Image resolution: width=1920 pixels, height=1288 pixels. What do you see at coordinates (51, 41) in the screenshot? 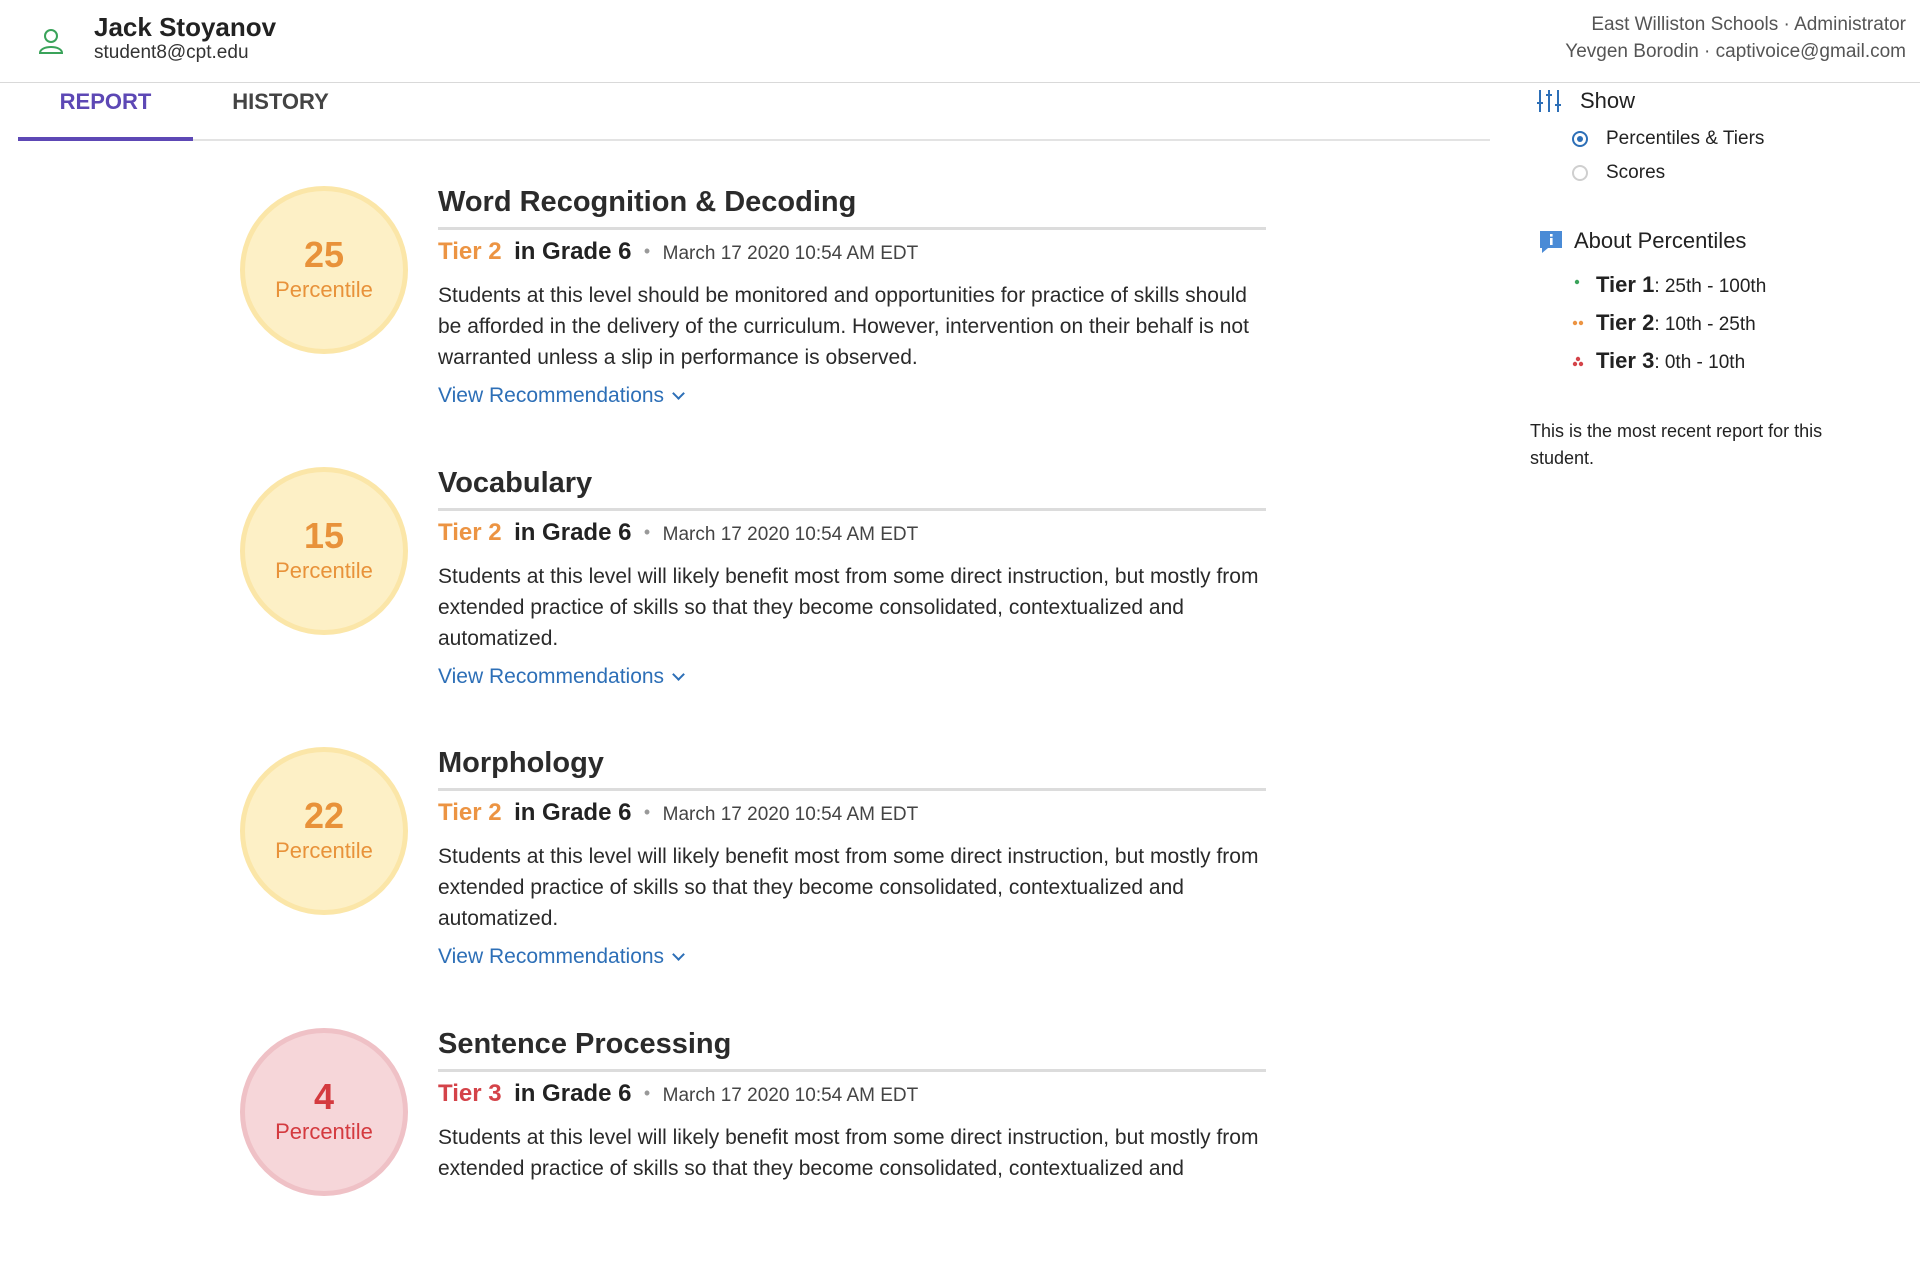
I see `person-icon` at bounding box center [51, 41].